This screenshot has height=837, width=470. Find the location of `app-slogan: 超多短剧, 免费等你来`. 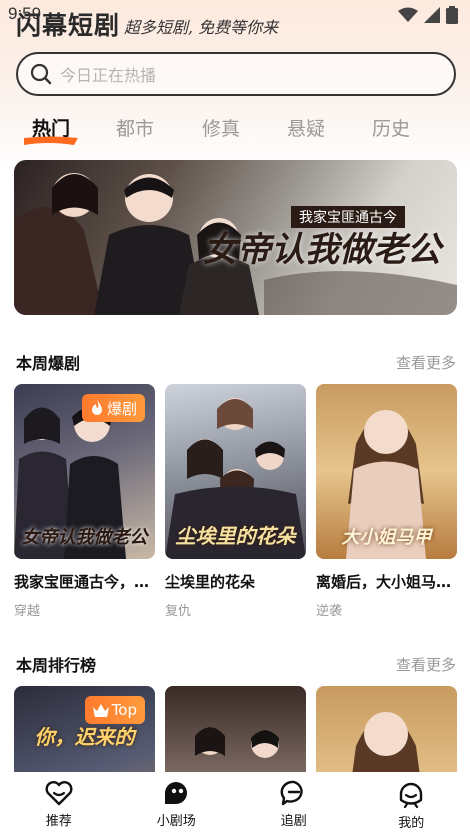

app-slogan: 超多短剧, 免费等你来 is located at coordinates (201, 27).